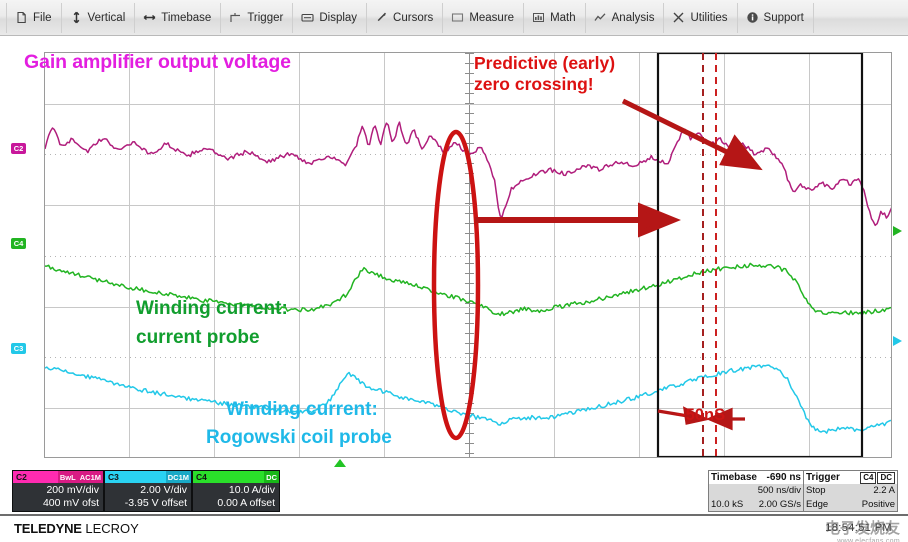 The image size is (908, 542). I want to click on channel-marker-c2: C2, so click(18, 148).